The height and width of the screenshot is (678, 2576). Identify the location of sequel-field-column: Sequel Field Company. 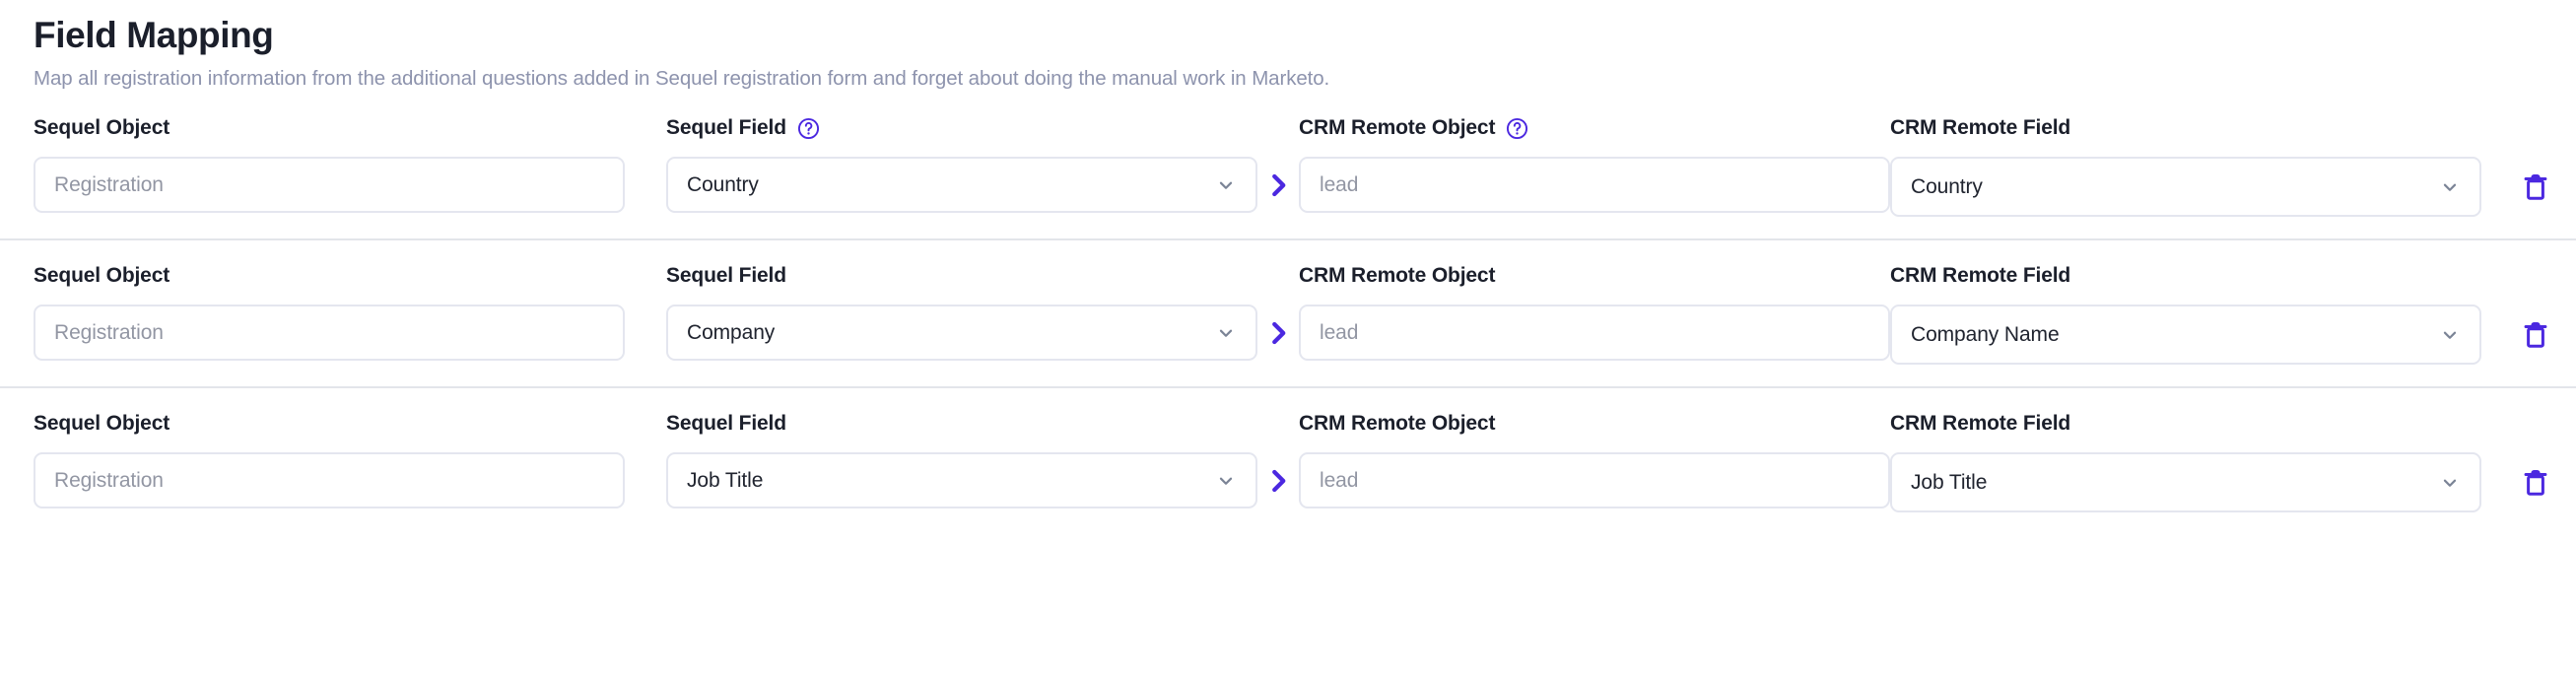
(961, 312).